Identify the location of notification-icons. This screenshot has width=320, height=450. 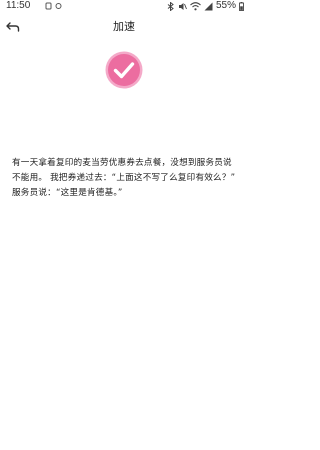
(53, 6).